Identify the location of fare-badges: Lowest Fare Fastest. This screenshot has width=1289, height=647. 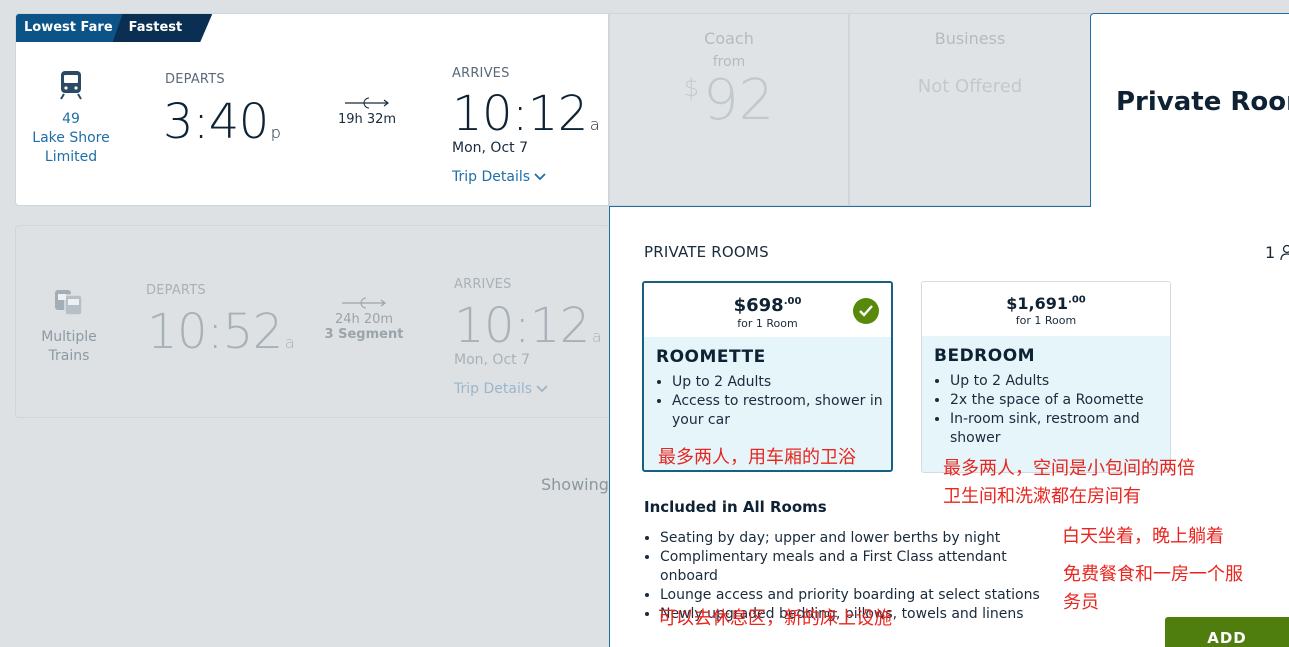
(114, 28).